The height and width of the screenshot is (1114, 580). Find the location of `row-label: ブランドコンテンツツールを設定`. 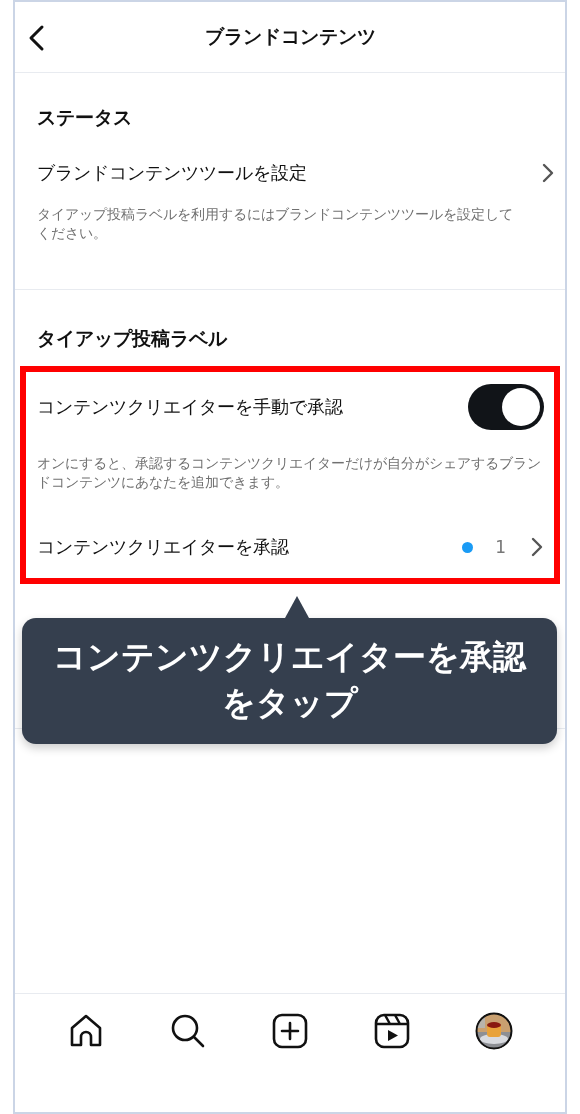

row-label: ブランドコンテンツツールを設定 is located at coordinates (172, 173).